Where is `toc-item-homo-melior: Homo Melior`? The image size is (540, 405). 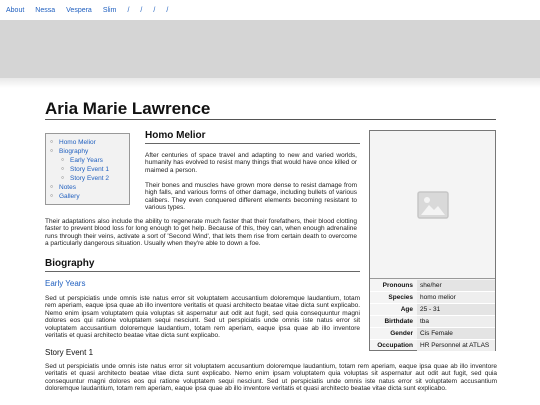 toc-item-homo-melior: Homo Melior is located at coordinates (87, 142).